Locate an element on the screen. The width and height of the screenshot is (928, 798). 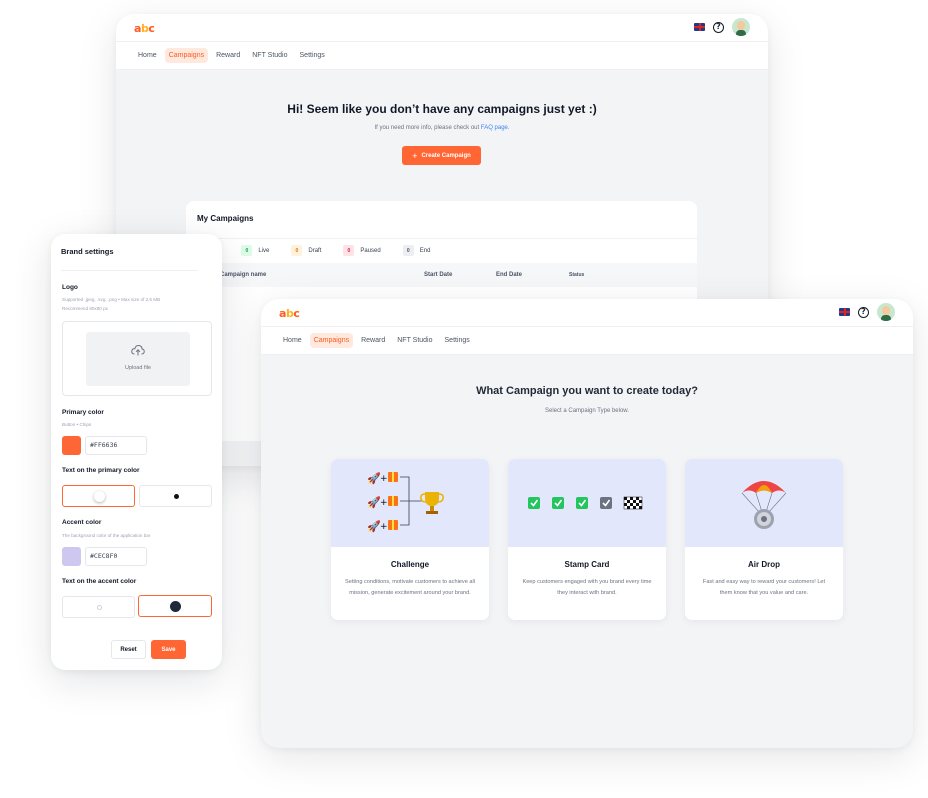
save-button: Save is located at coordinates (168, 649).